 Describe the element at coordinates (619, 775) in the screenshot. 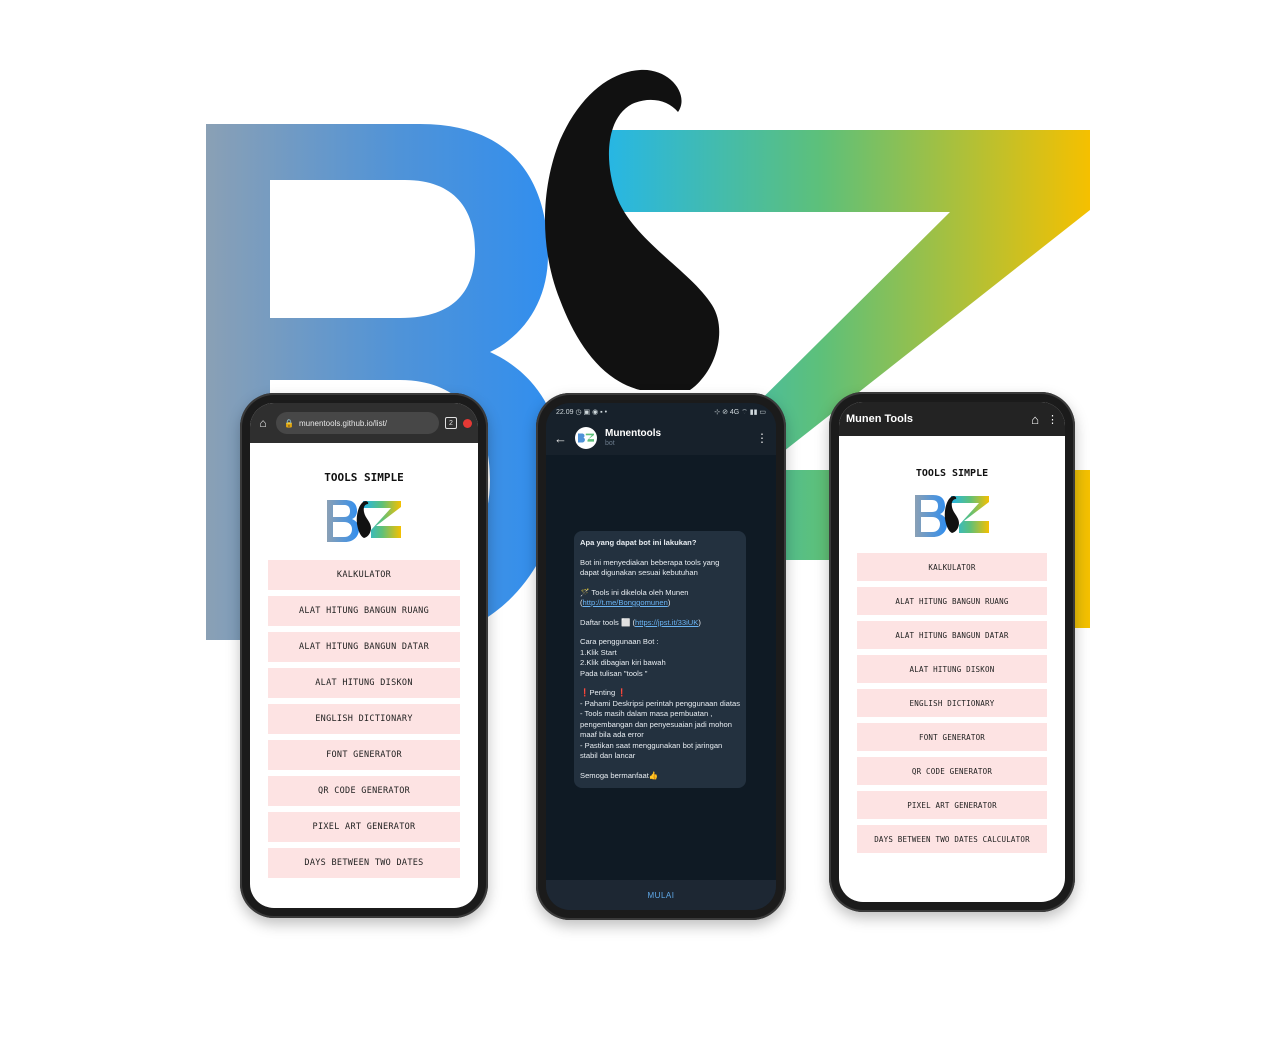

I see `message-closing: Semoga bermanfaat👍` at that location.